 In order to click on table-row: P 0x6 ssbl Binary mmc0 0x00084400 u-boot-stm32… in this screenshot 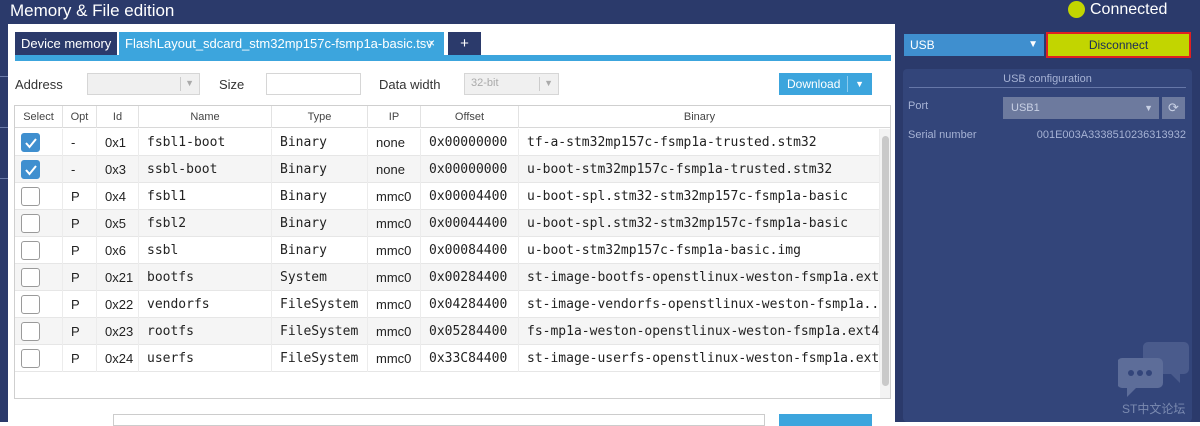, I will do `click(447, 250)`.